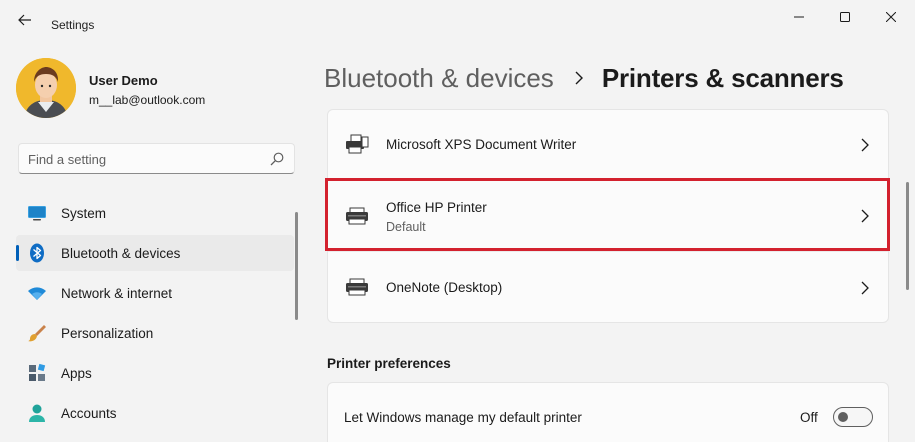  What do you see at coordinates (457, 20) in the screenshot?
I see `title-bar: Settings` at bounding box center [457, 20].